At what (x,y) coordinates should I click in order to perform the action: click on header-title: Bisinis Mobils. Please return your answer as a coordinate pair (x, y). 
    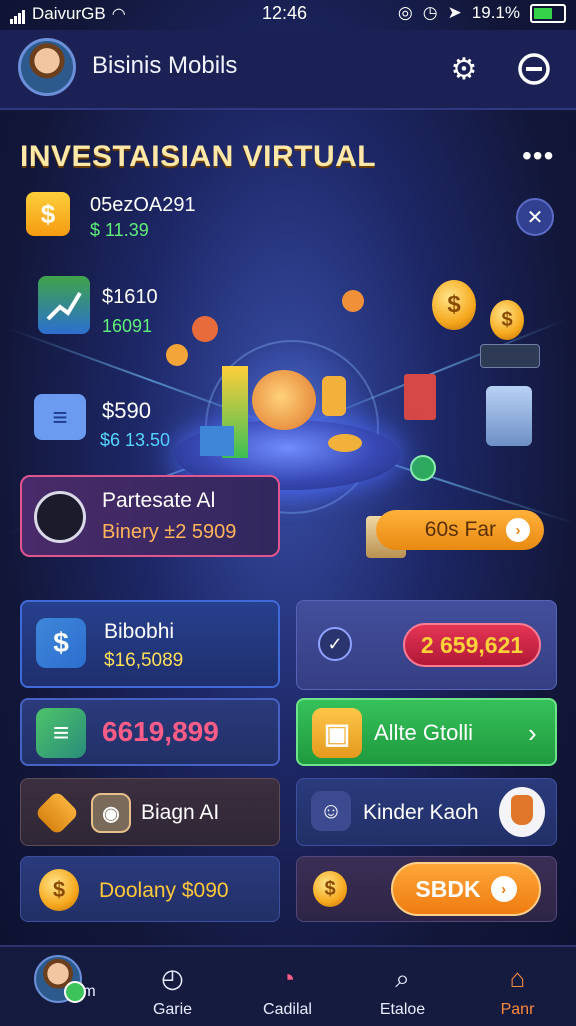
    Looking at the image, I should click on (165, 65).